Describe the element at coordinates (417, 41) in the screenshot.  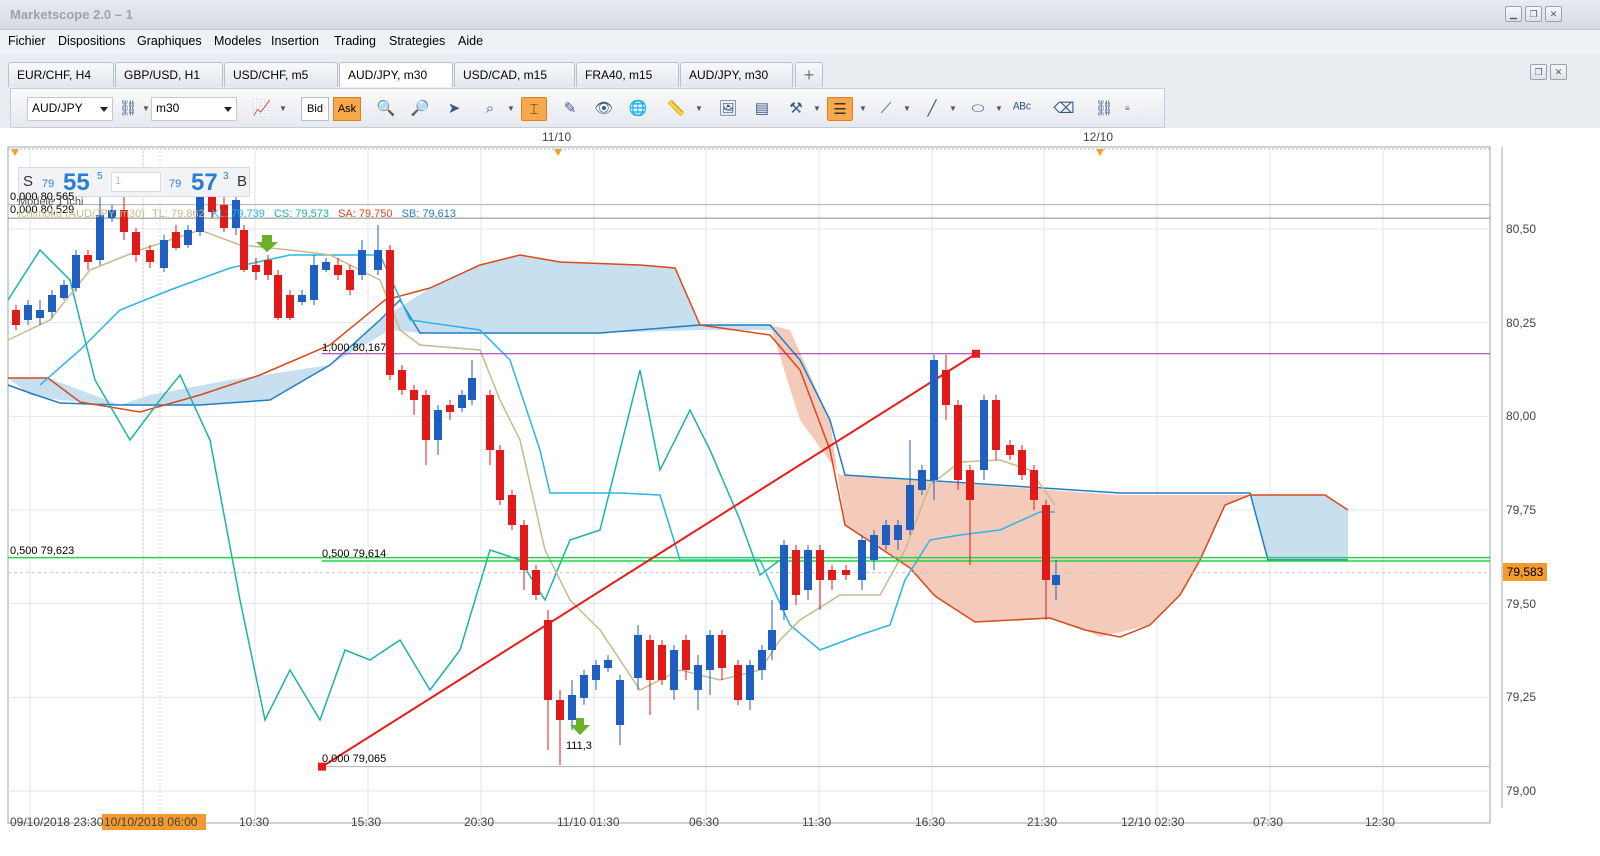
I see `menu-strategies: Strategies` at that location.